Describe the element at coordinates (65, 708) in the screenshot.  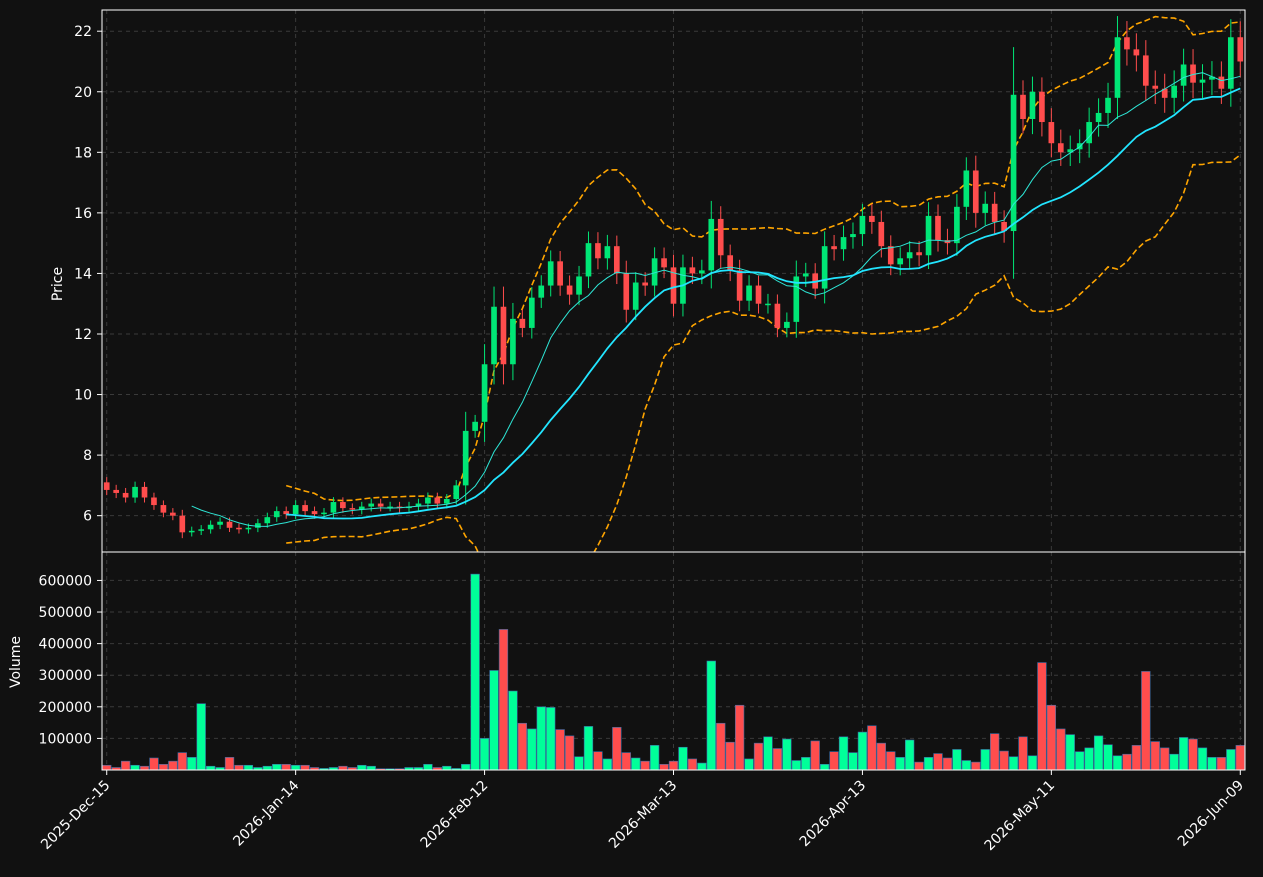
I see `volume-tick-label: 200000` at that location.